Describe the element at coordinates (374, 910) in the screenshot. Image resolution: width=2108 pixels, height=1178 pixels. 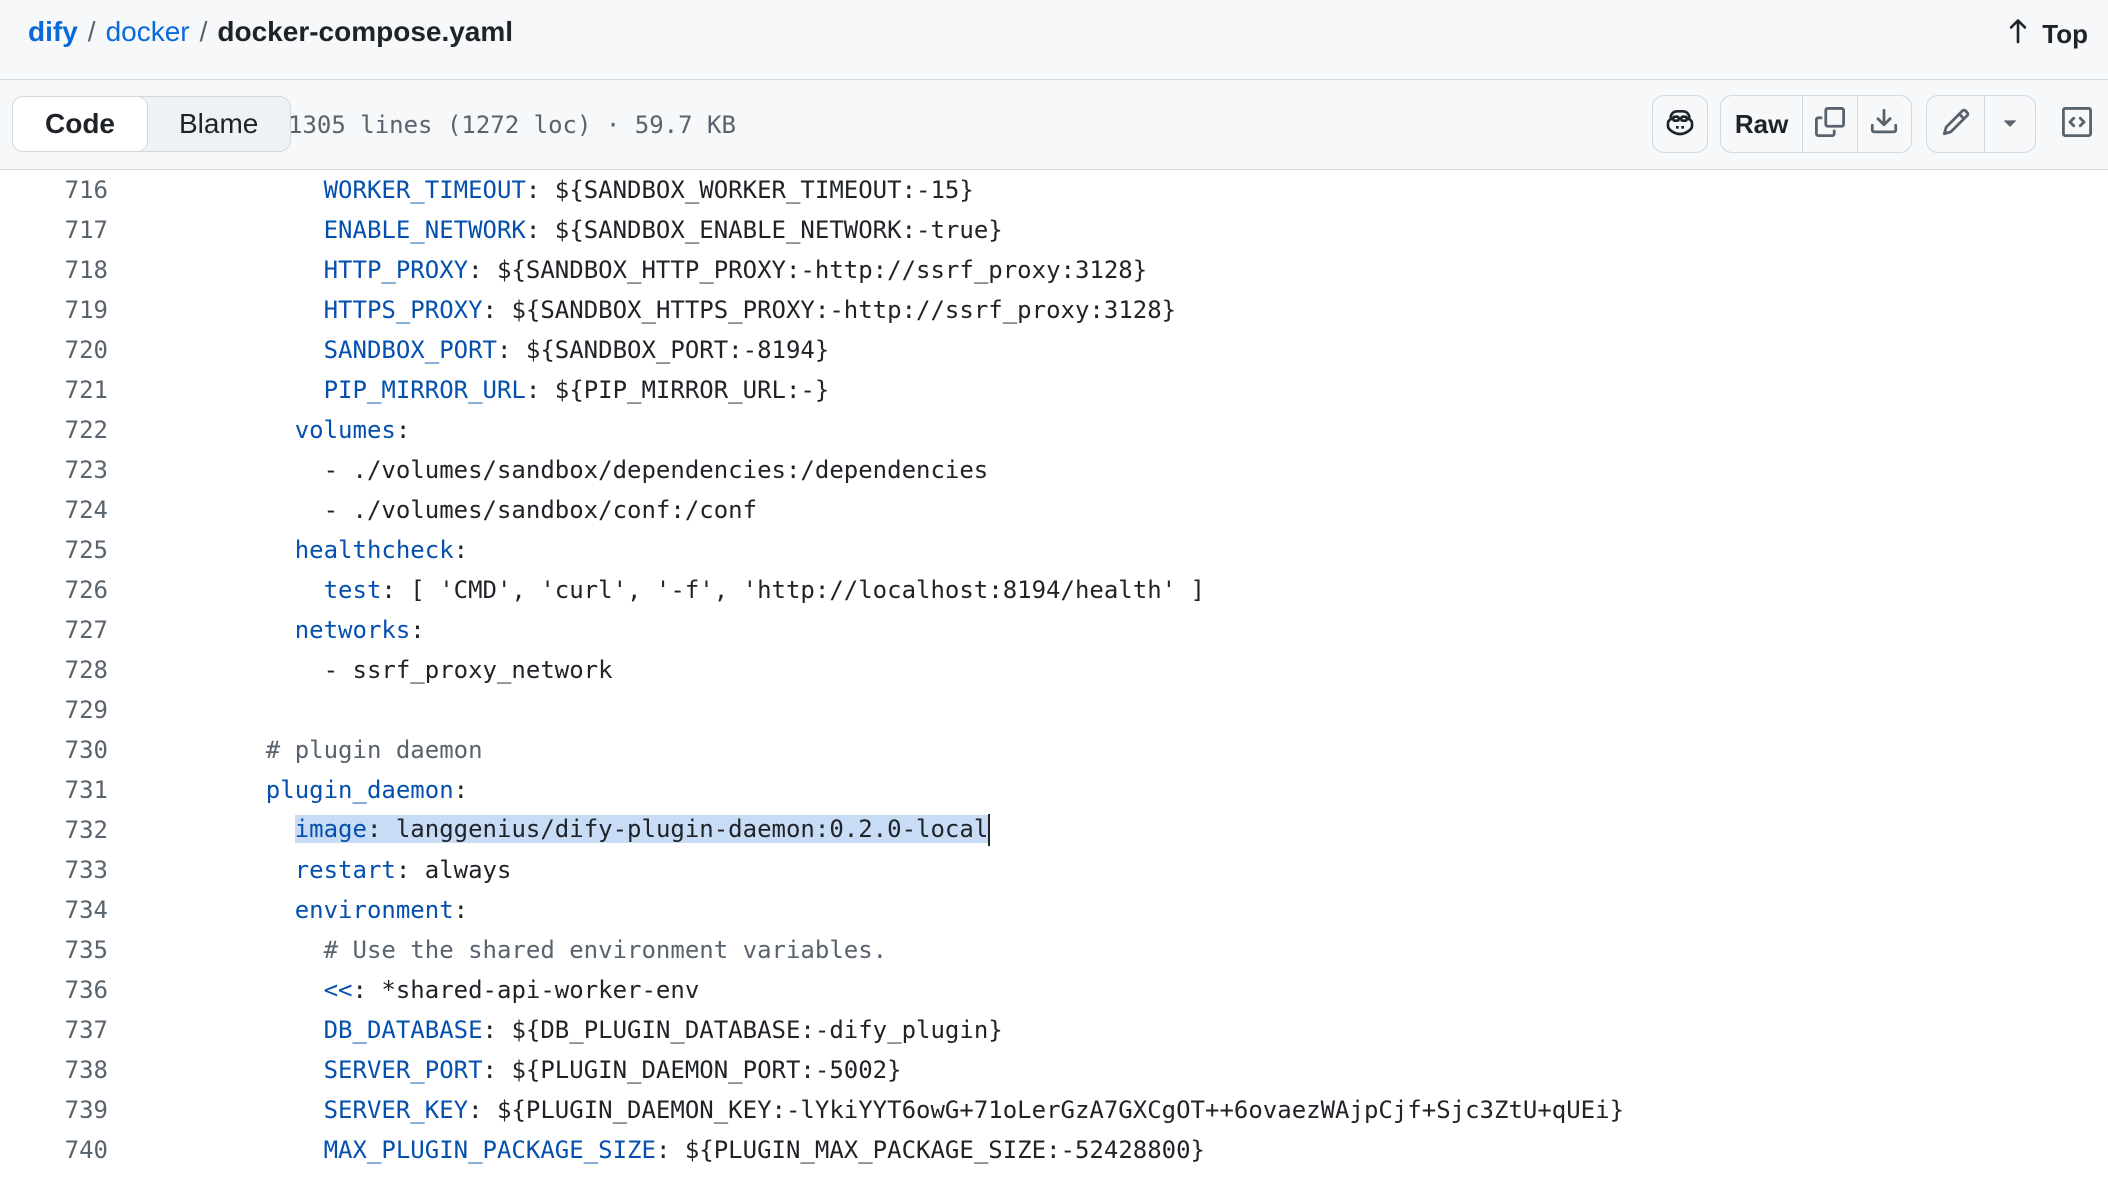
I see `yaml-key: environment` at that location.